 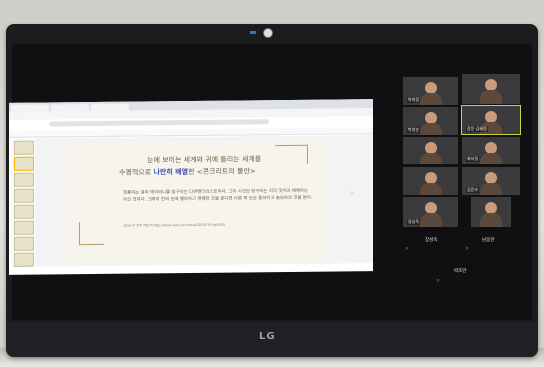 What do you see at coordinates (491, 181) in the screenshot?
I see `participant-video: 김윤조` at bounding box center [491, 181].